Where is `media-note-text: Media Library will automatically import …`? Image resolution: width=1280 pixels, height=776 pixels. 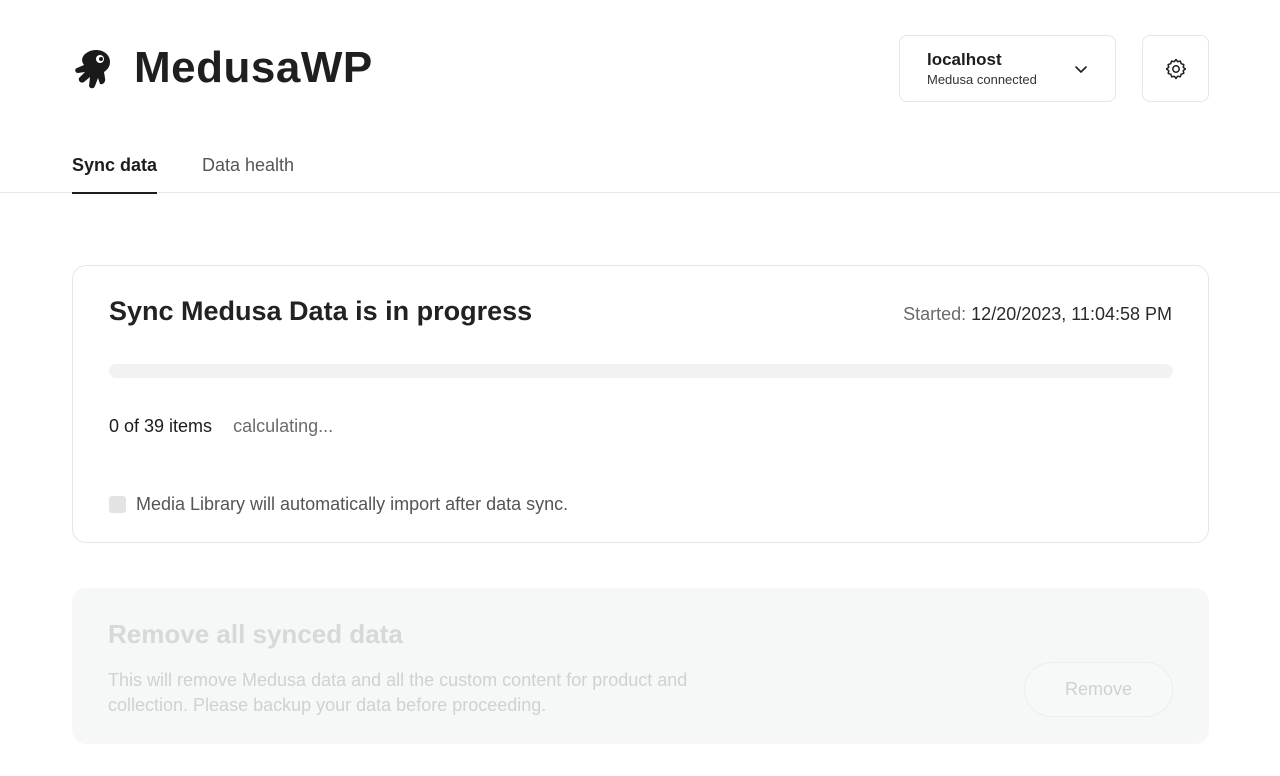 media-note-text: Media Library will automatically import … is located at coordinates (352, 504).